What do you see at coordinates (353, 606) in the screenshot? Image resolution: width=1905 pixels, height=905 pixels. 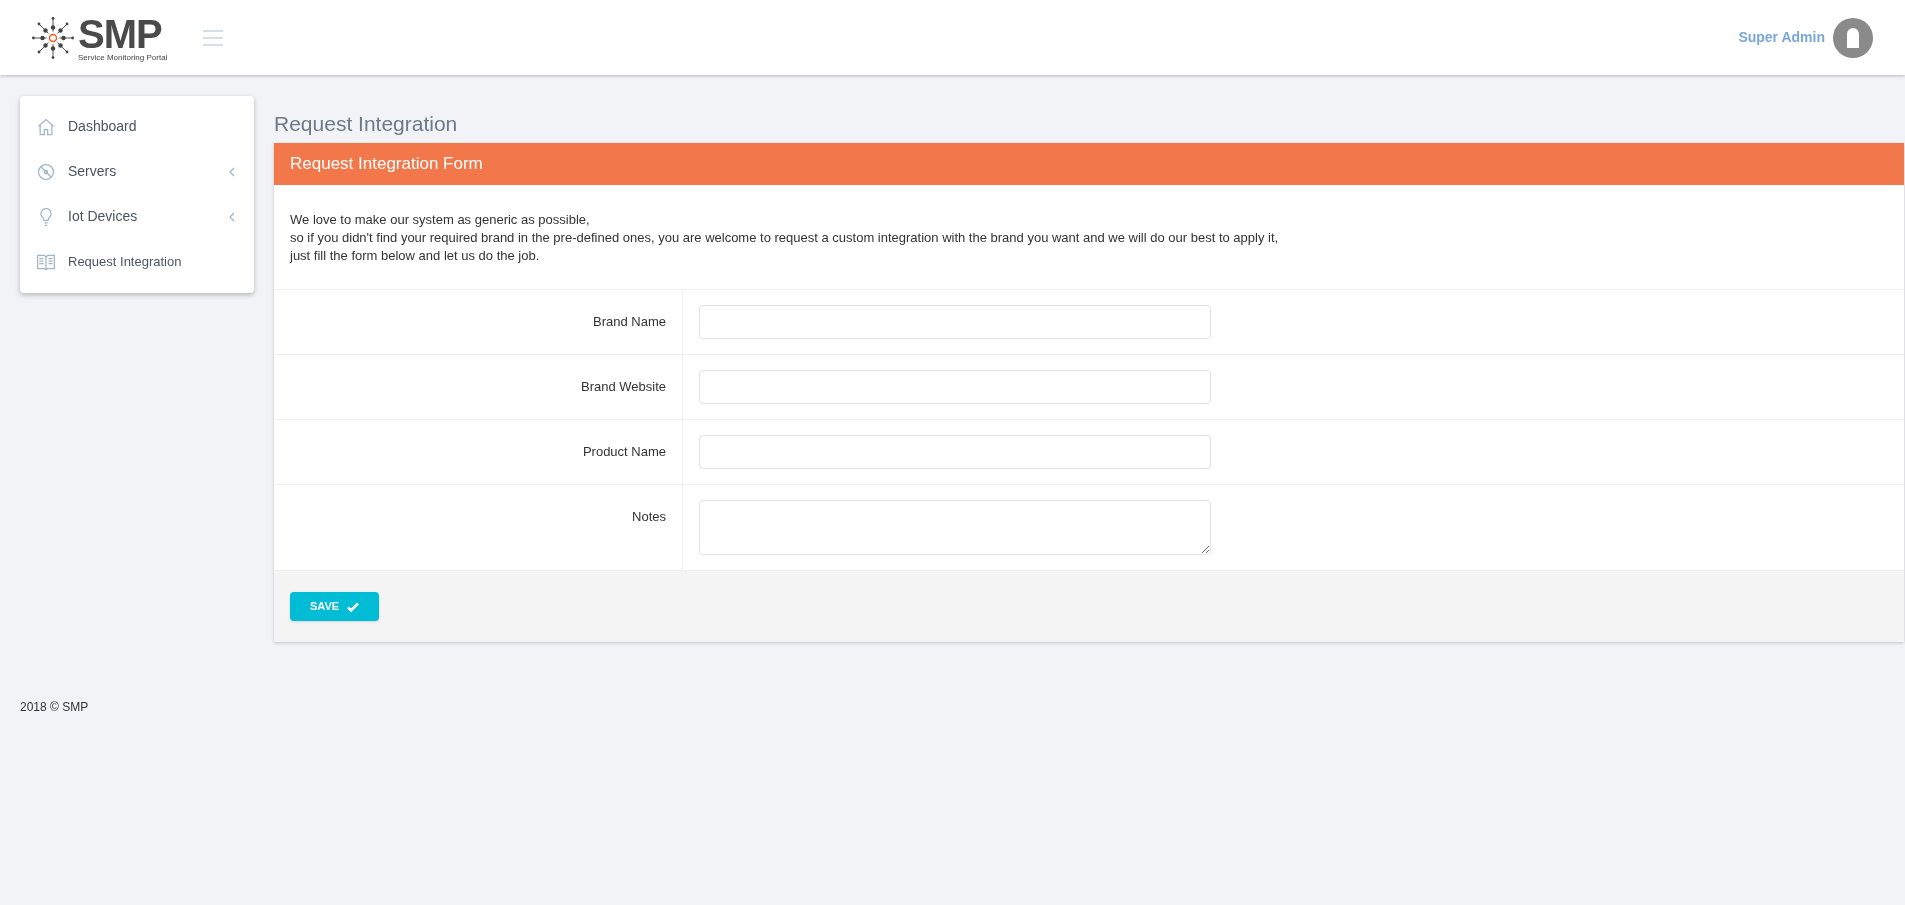 I see `checkmark-icon` at bounding box center [353, 606].